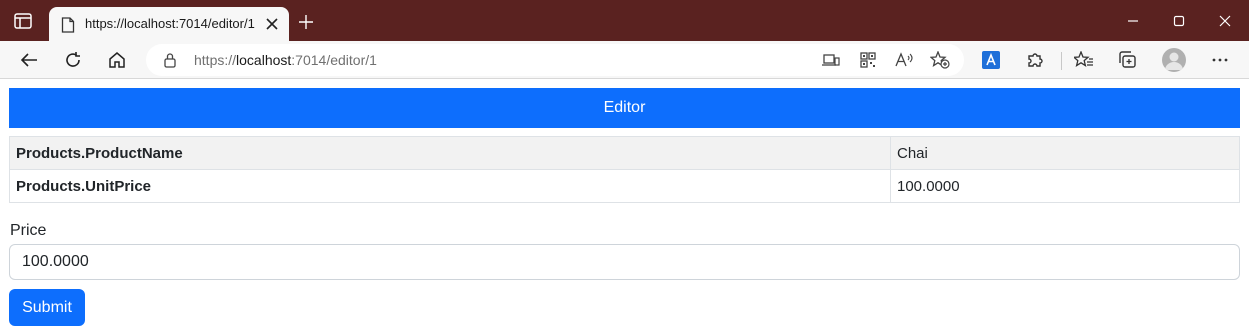 The width and height of the screenshot is (1249, 333). Describe the element at coordinates (306, 22) in the screenshot. I see `new-tab-plus-icon` at that location.